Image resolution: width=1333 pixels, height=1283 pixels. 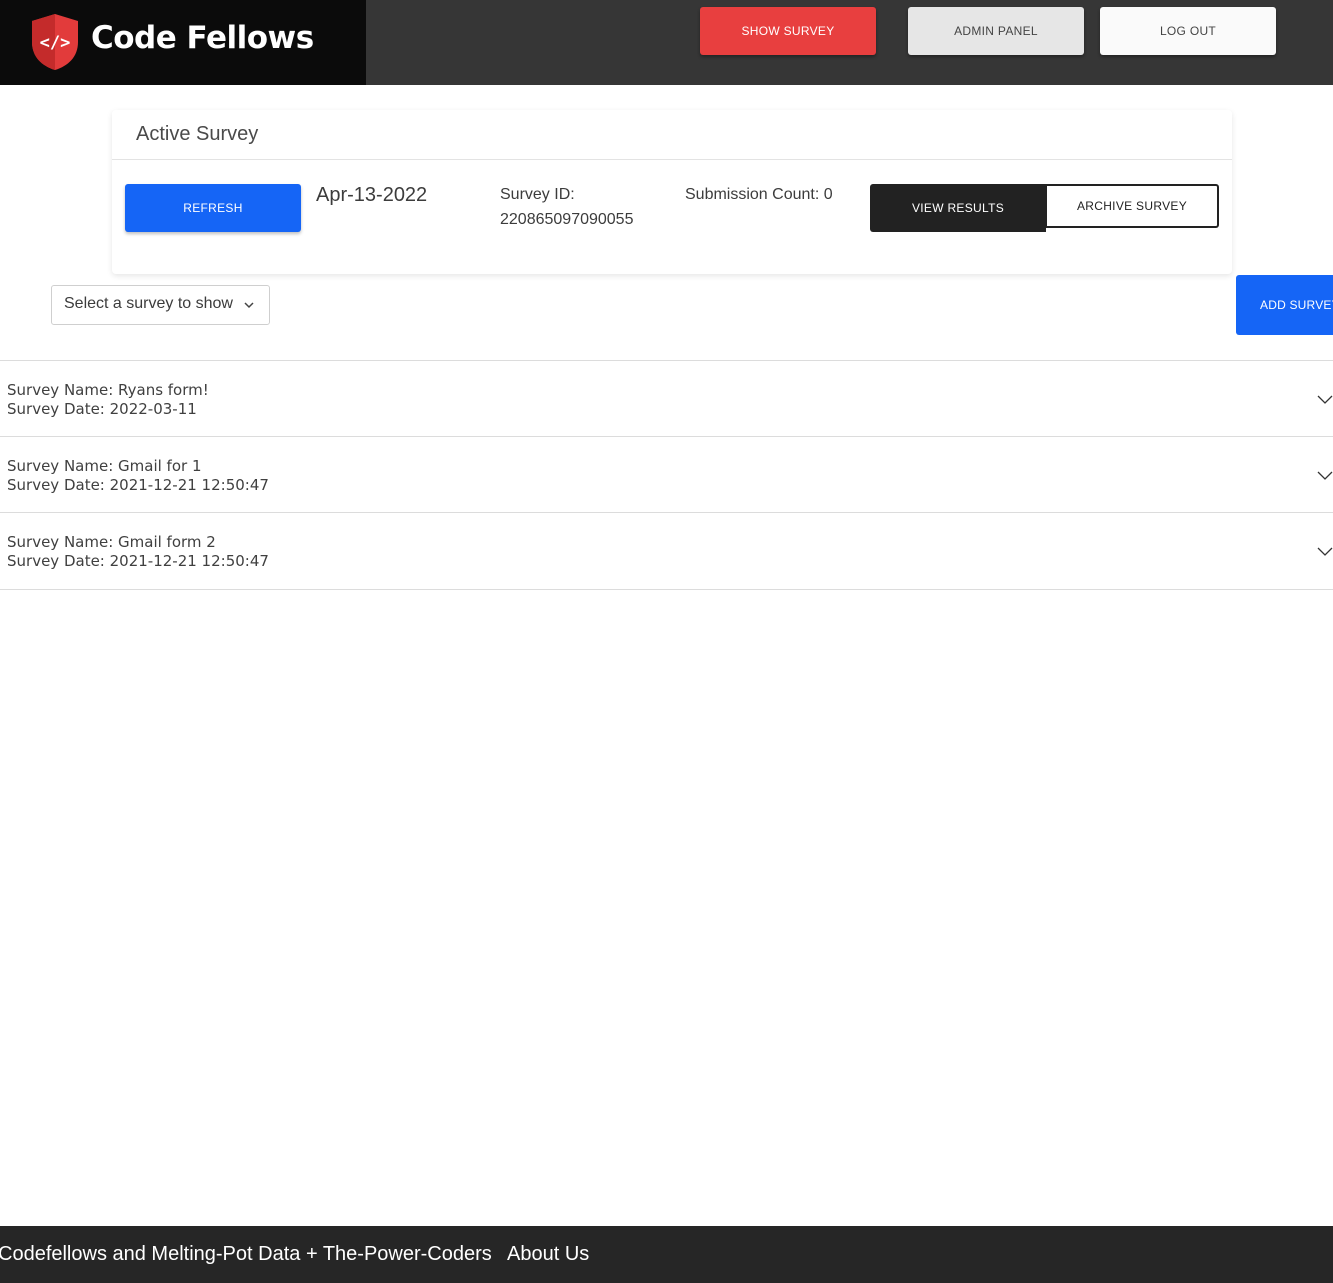 What do you see at coordinates (996, 31) in the screenshot?
I see `admin-panel-button: ADMIN PANEL` at bounding box center [996, 31].